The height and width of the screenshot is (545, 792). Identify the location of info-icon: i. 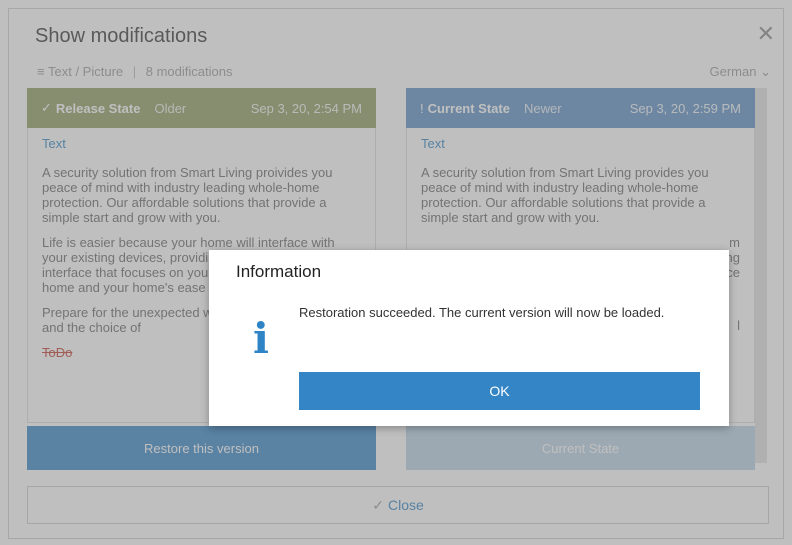
(261, 338).